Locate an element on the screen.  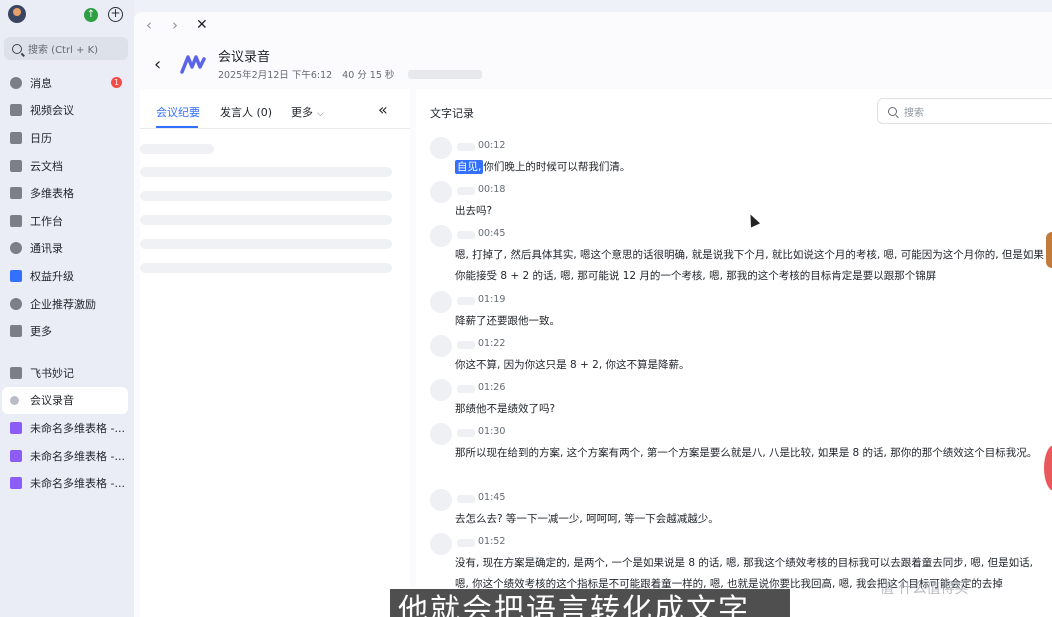
segment-timestamp: 01:45 is located at coordinates (491, 497).